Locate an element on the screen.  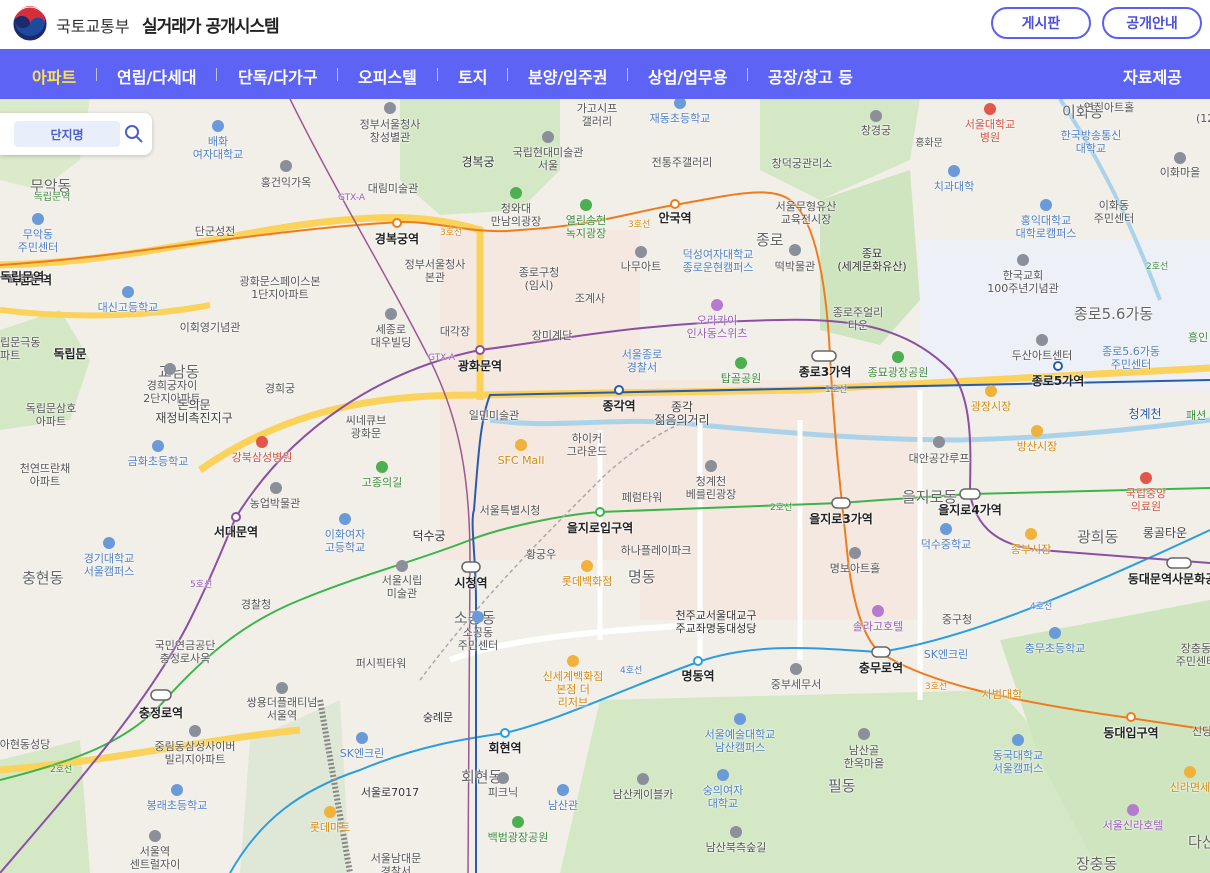
poi-label: 청와대 만남의광장 is located at coordinates (516, 215).